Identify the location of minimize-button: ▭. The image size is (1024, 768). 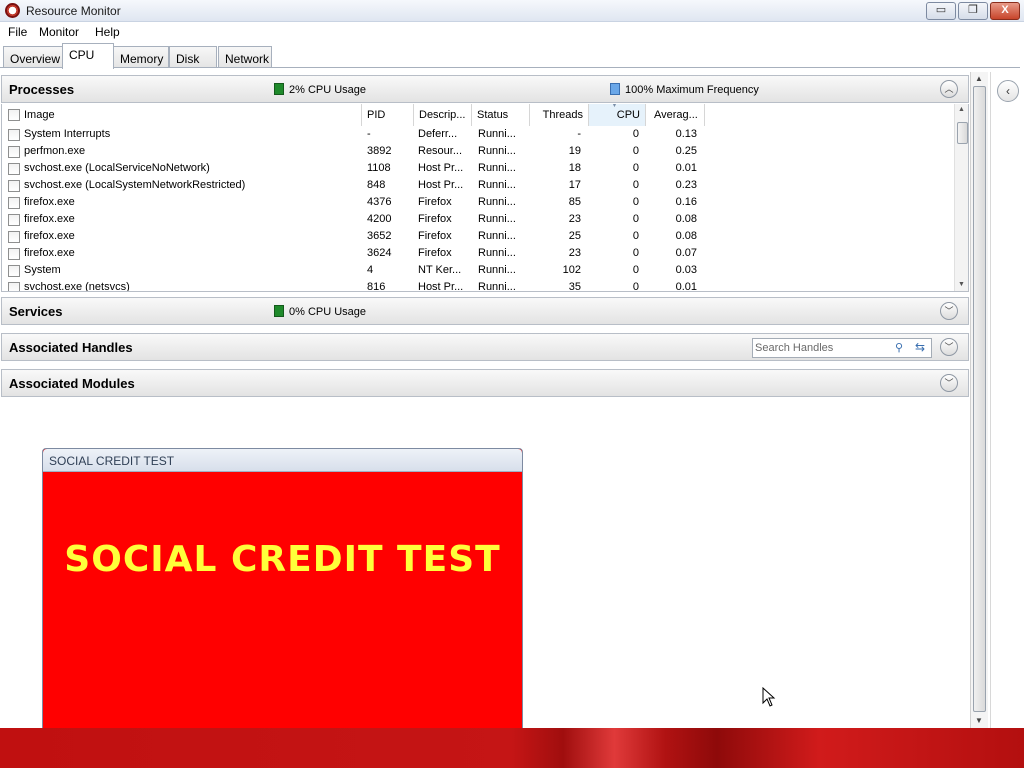
(941, 11).